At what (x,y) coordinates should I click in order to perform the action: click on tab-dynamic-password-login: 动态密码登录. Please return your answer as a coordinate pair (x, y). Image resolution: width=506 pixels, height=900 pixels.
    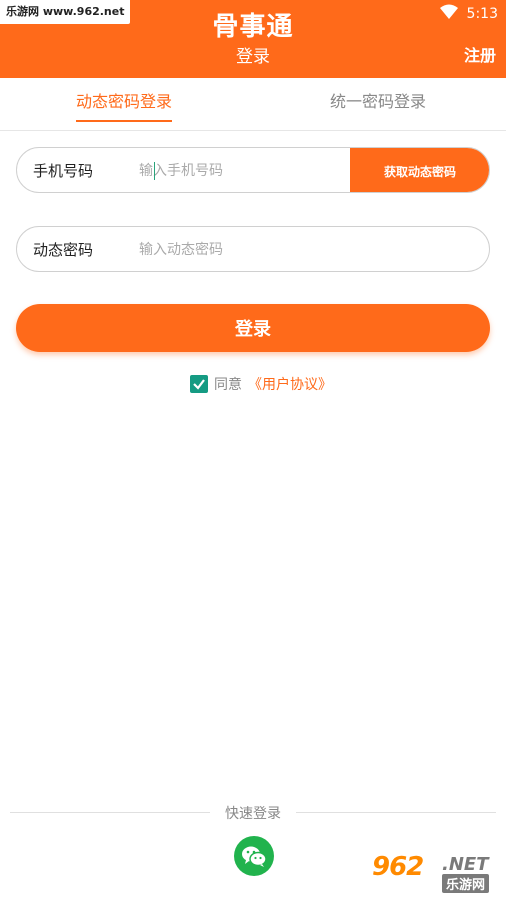
    Looking at the image, I should click on (124, 105).